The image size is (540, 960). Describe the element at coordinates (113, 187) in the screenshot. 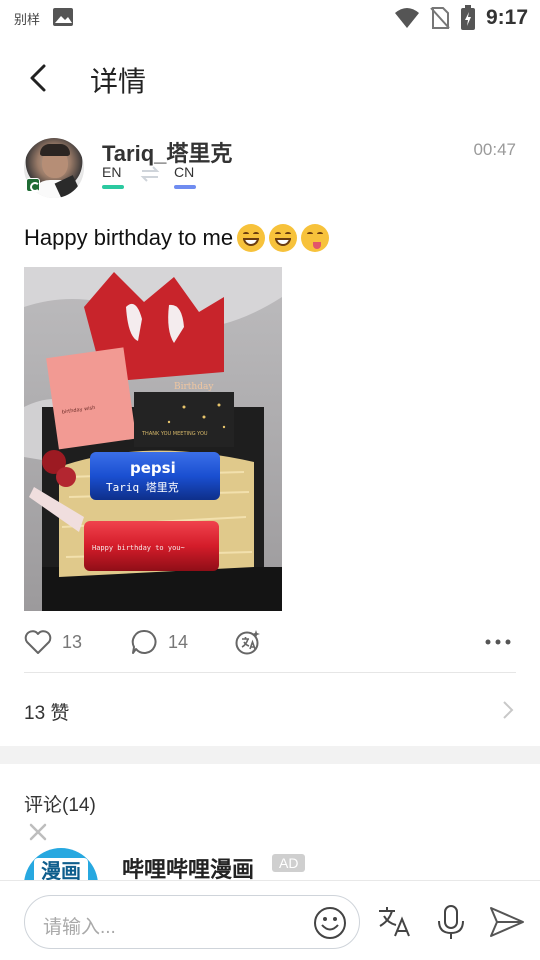

I see `native-language-bar` at that location.